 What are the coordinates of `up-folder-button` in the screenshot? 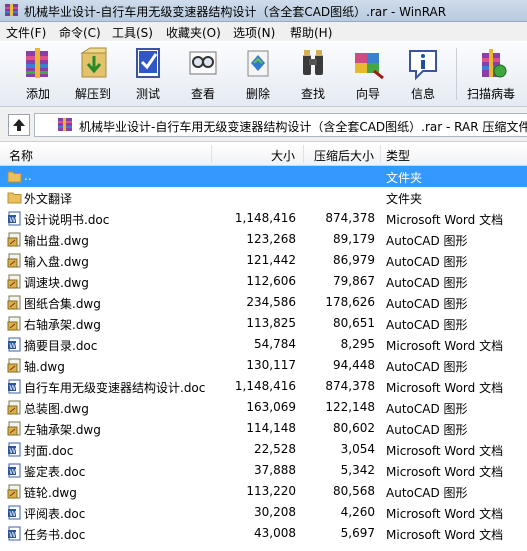 It's located at (19, 125).